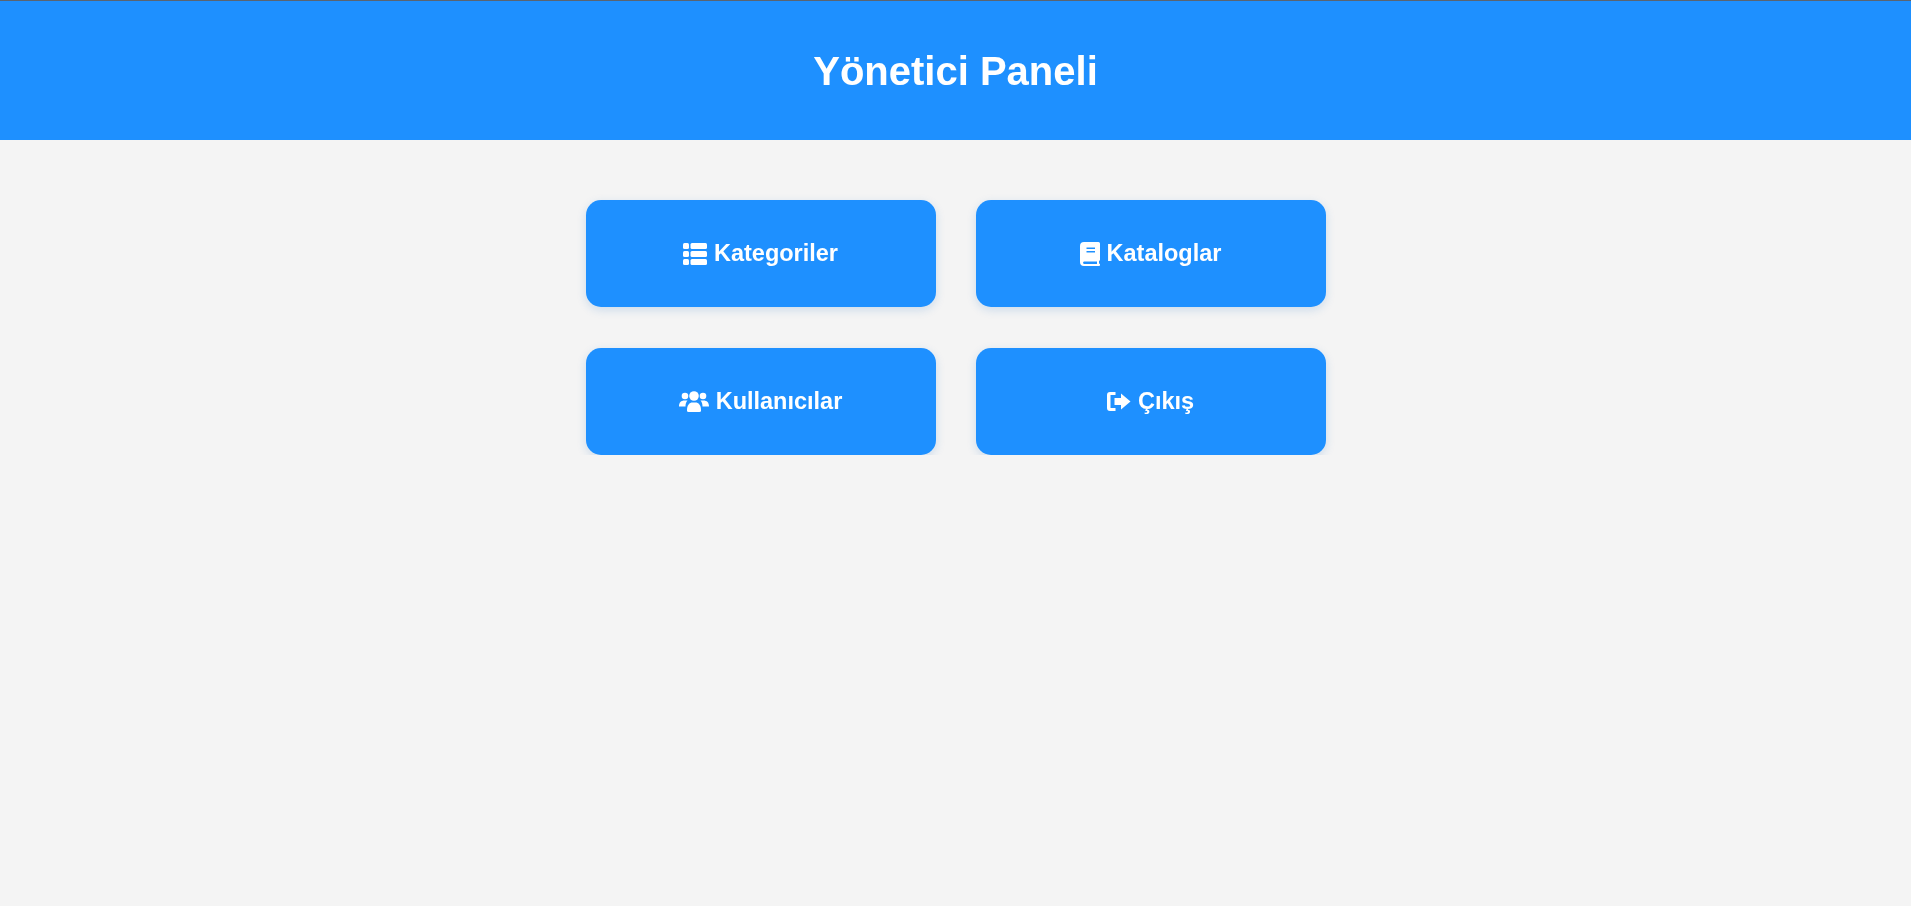 The height and width of the screenshot is (906, 1911). Describe the element at coordinates (693, 401) in the screenshot. I see `users-icon` at that location.